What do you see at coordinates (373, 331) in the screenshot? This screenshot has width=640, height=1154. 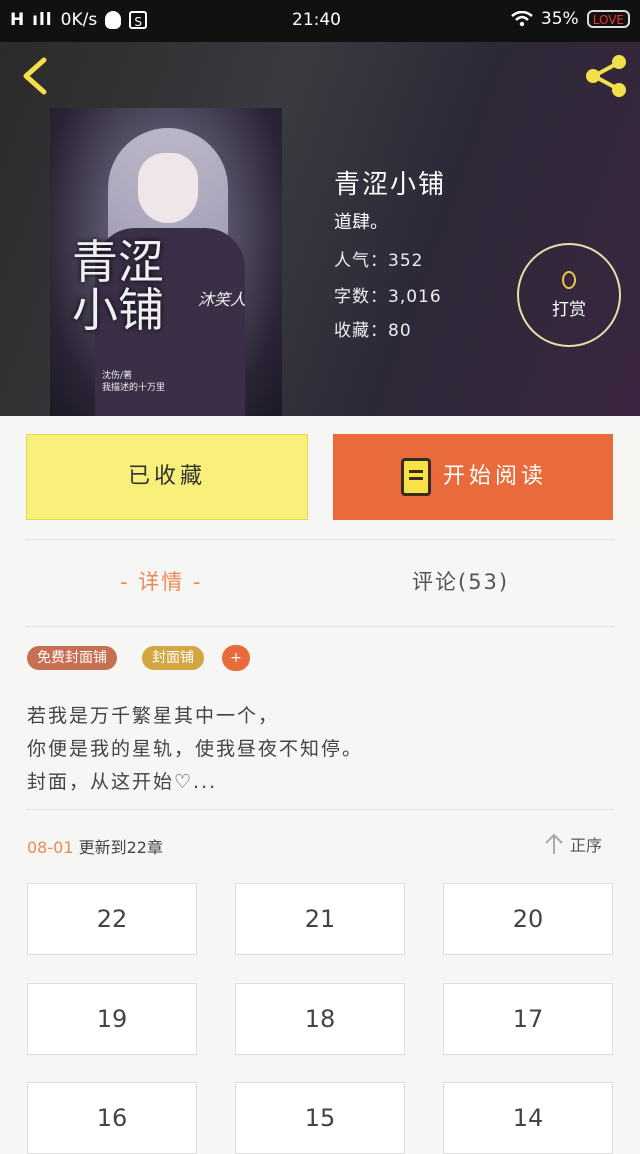 I see `favorites-stat: 收藏：80` at bounding box center [373, 331].